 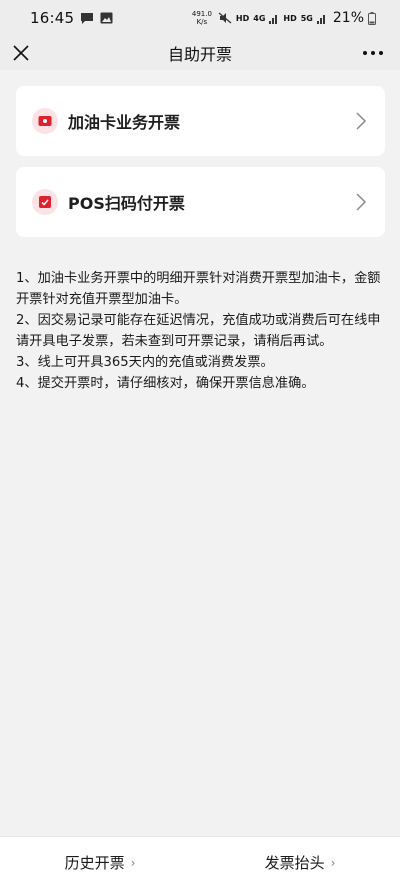 What do you see at coordinates (225, 18) in the screenshot?
I see `mute-icon` at bounding box center [225, 18].